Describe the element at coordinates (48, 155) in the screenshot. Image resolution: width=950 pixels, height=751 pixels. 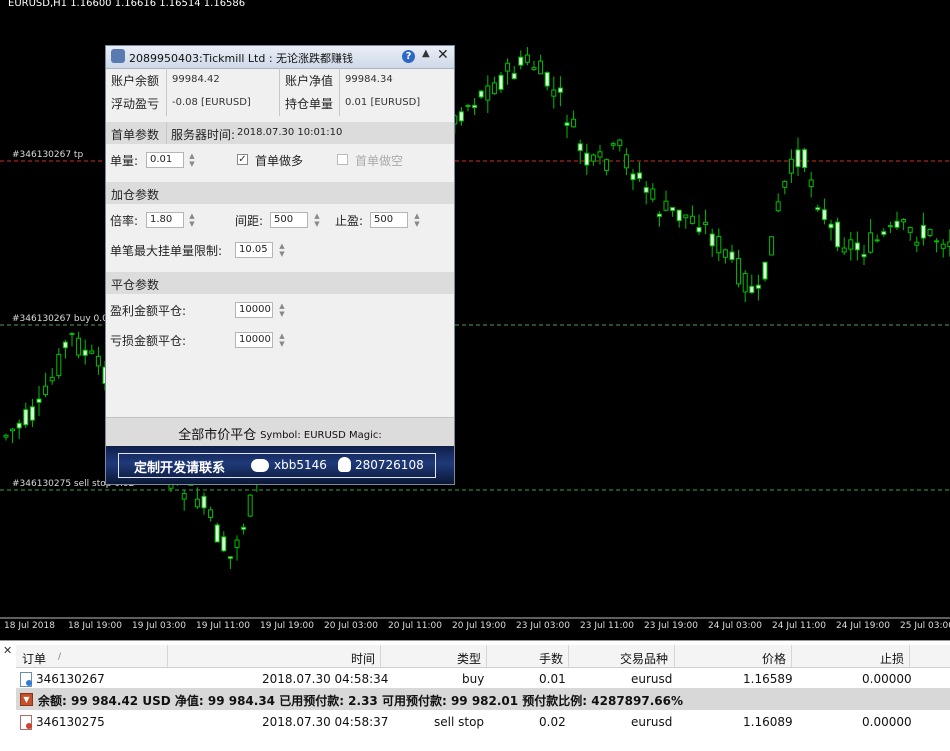
I see `tp-line-label: #346130267 tp` at that location.